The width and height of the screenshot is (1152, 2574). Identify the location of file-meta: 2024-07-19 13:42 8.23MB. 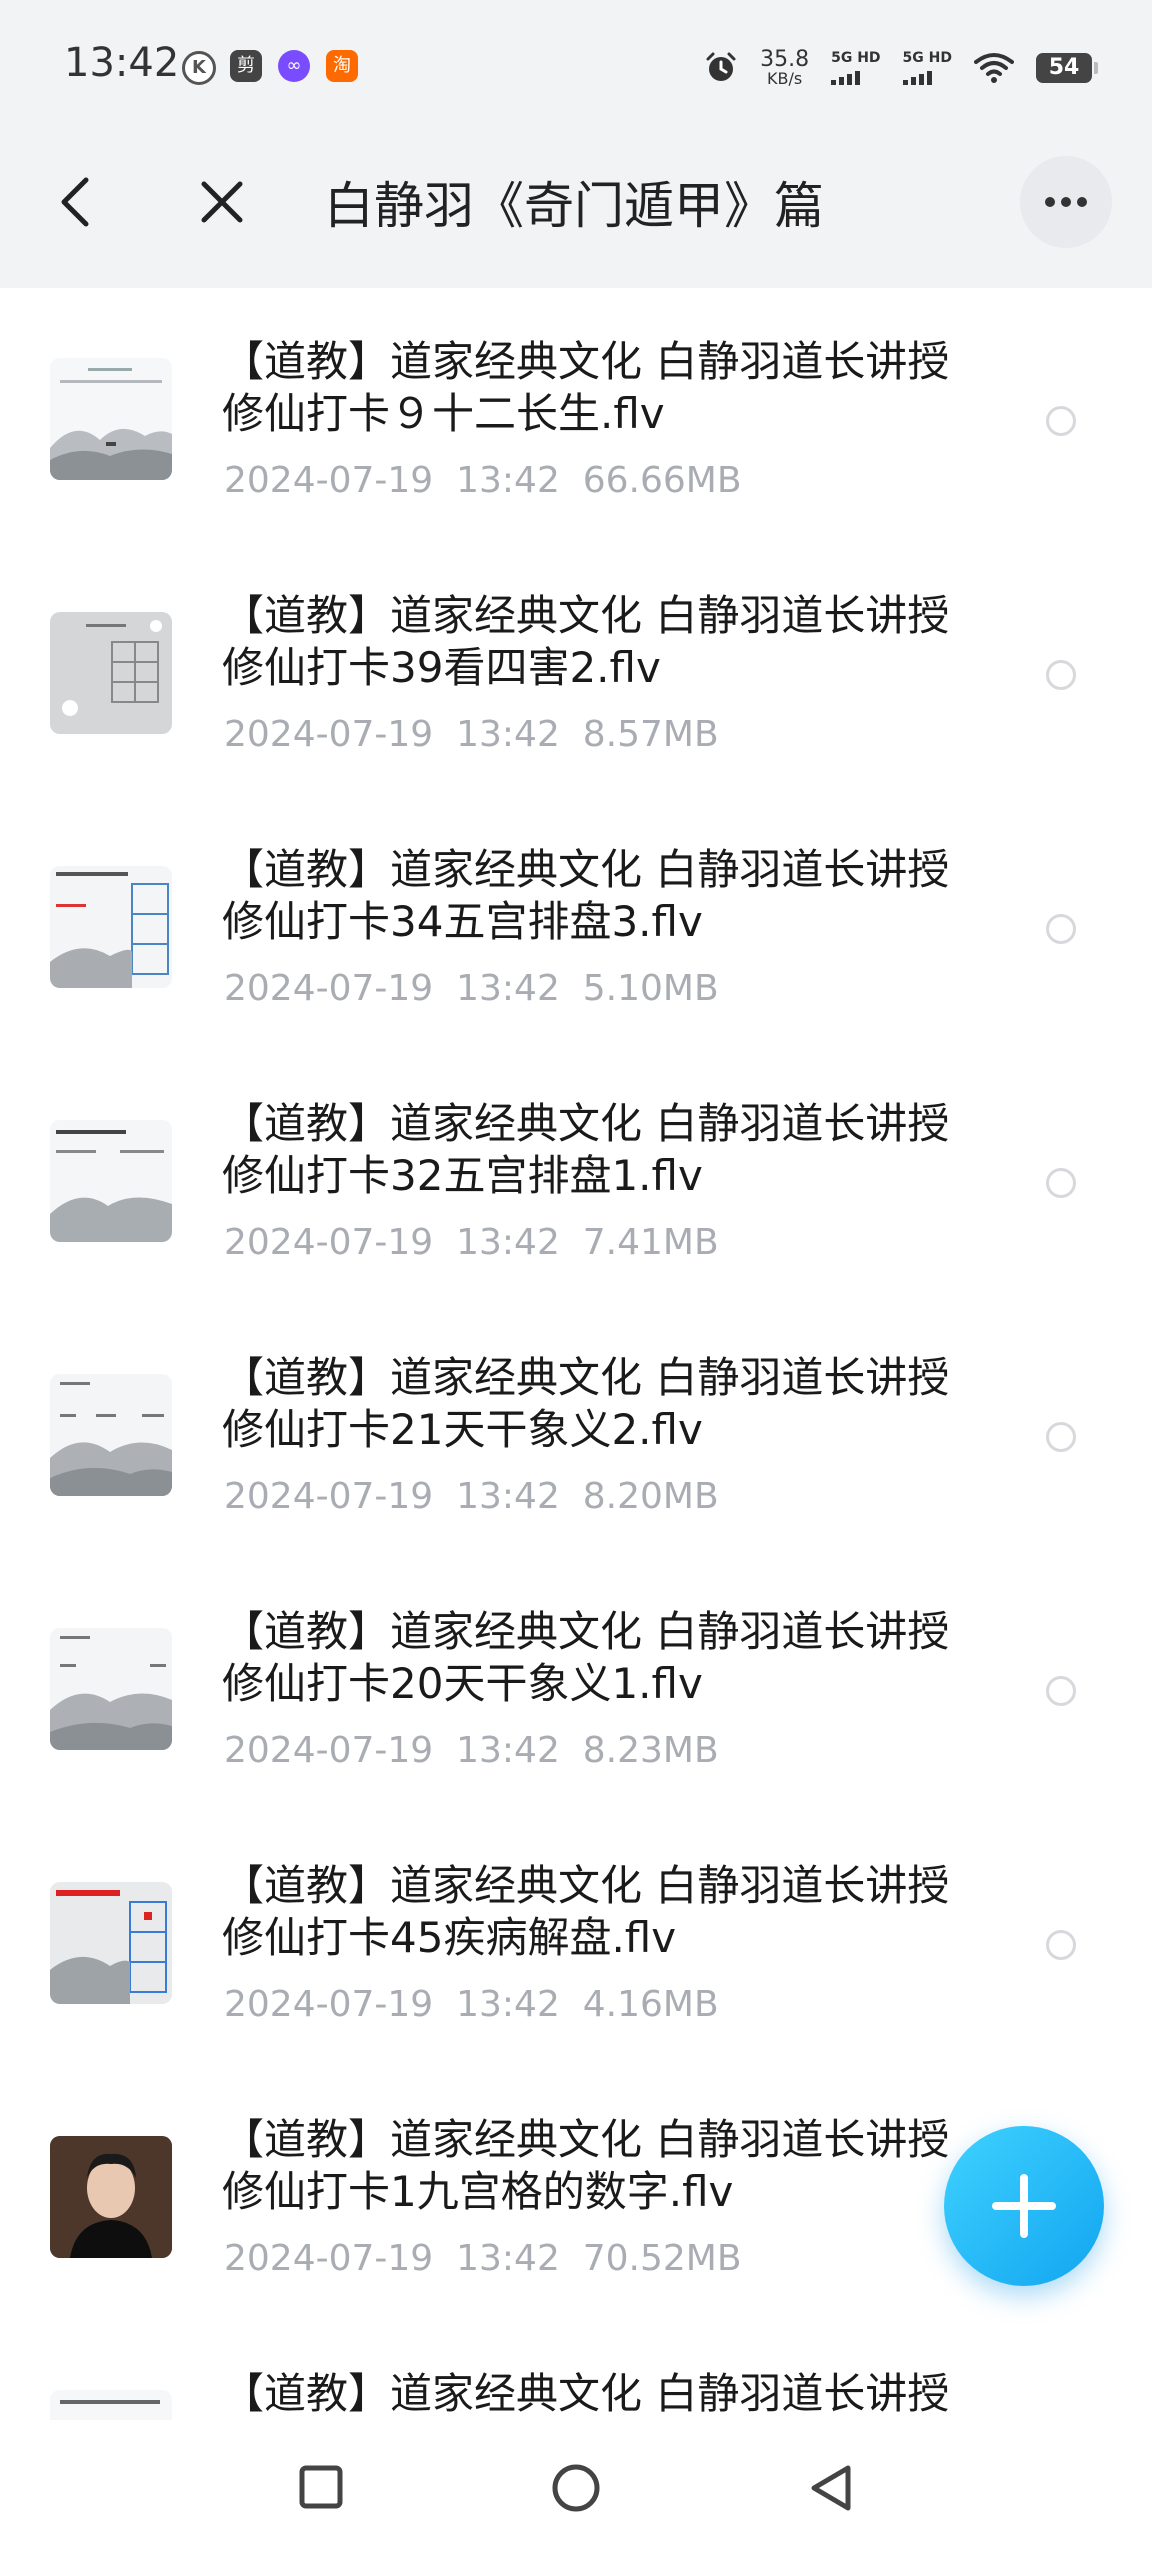
(471, 1750).